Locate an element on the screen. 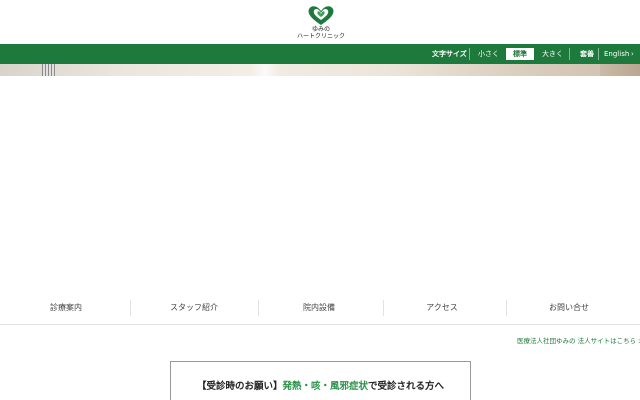 The image size is (640, 400). site-header: ゆみの ハートクリニック is located at coordinates (320, 22).